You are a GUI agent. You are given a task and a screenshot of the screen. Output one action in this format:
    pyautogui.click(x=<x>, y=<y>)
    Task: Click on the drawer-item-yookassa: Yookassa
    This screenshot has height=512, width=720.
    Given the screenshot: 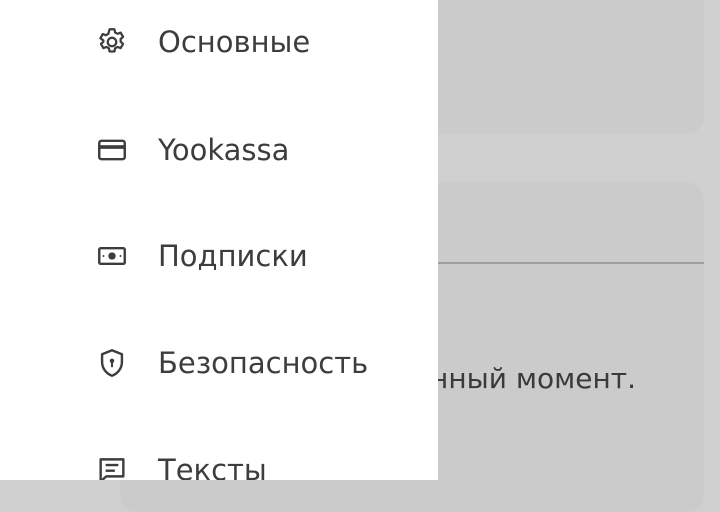 What is the action you would take?
    pyautogui.click(x=219, y=150)
    